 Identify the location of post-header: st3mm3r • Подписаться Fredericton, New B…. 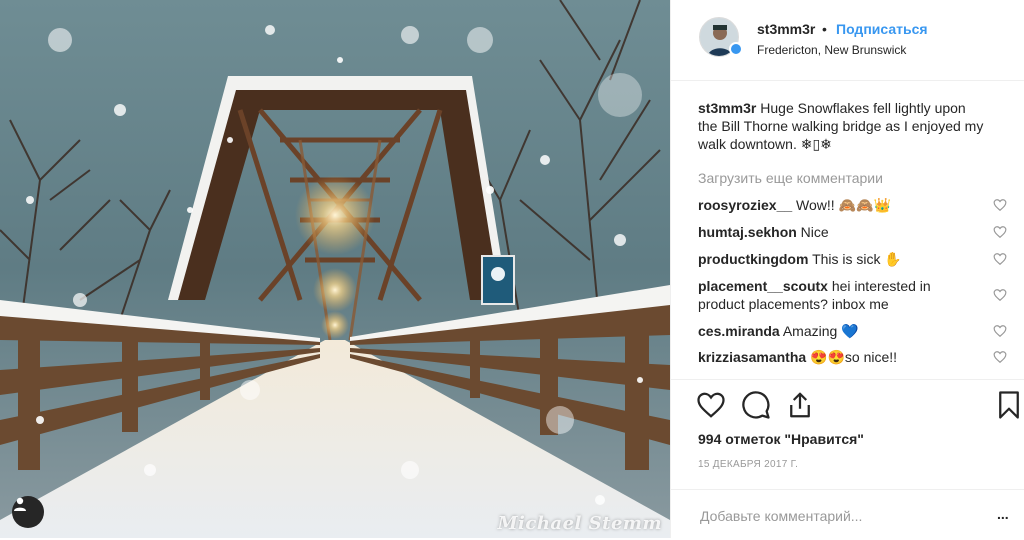
(847, 40).